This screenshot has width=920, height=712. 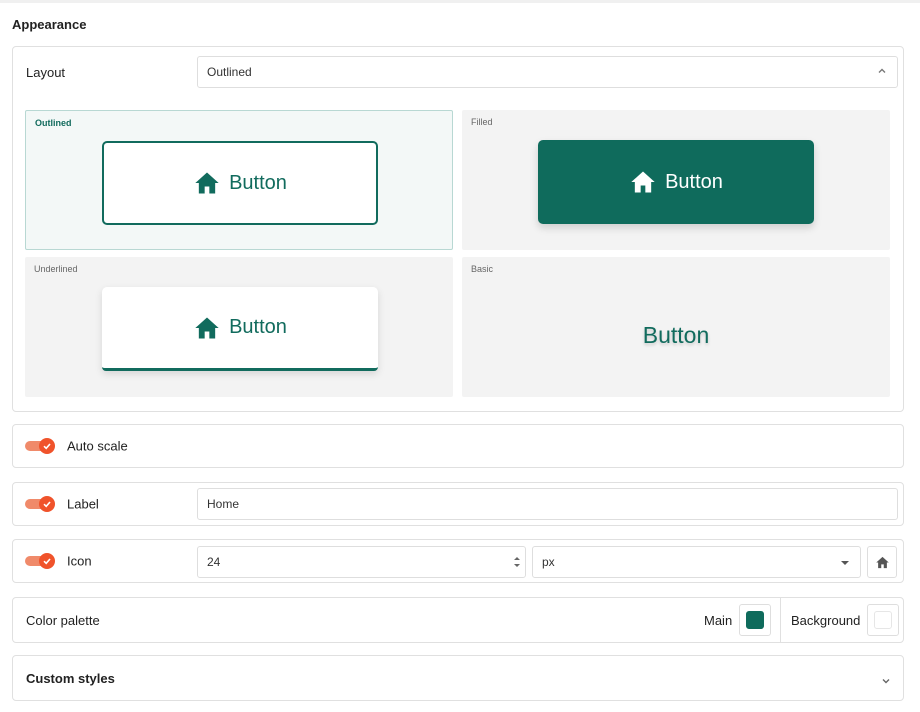 What do you see at coordinates (79, 561) in the screenshot?
I see `icon-row-label: Icon` at bounding box center [79, 561].